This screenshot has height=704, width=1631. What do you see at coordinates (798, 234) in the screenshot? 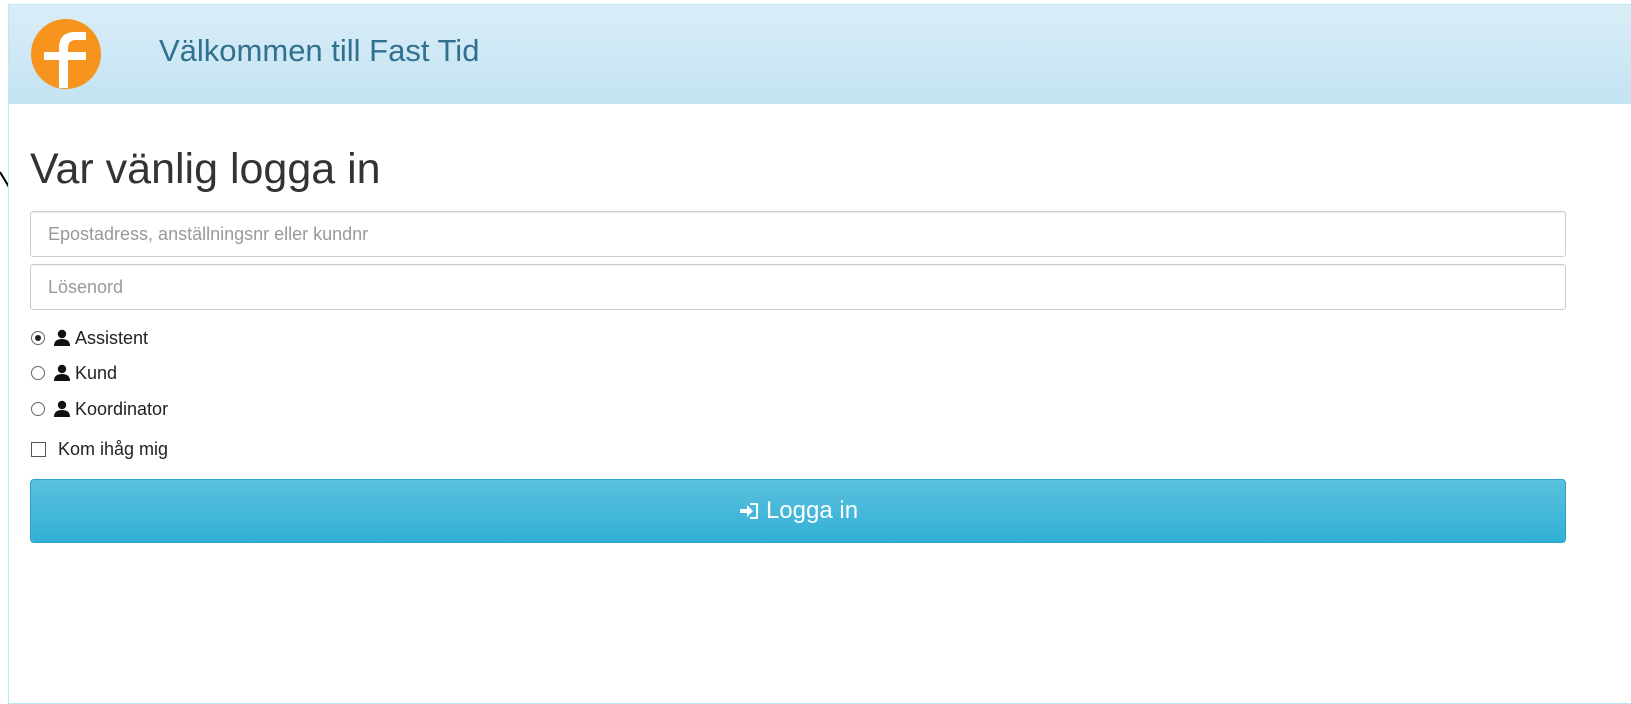
I see `email-field` at bounding box center [798, 234].